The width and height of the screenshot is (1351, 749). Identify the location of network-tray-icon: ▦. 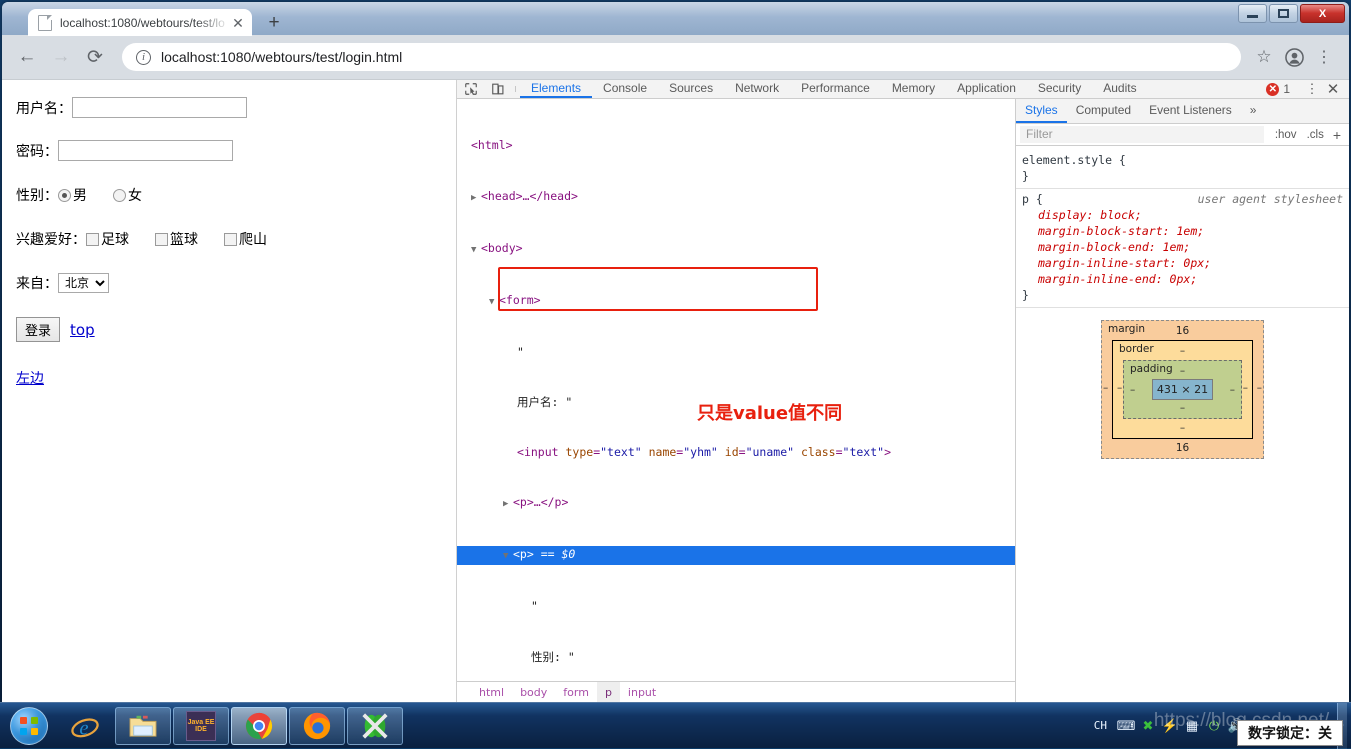
(1192, 726).